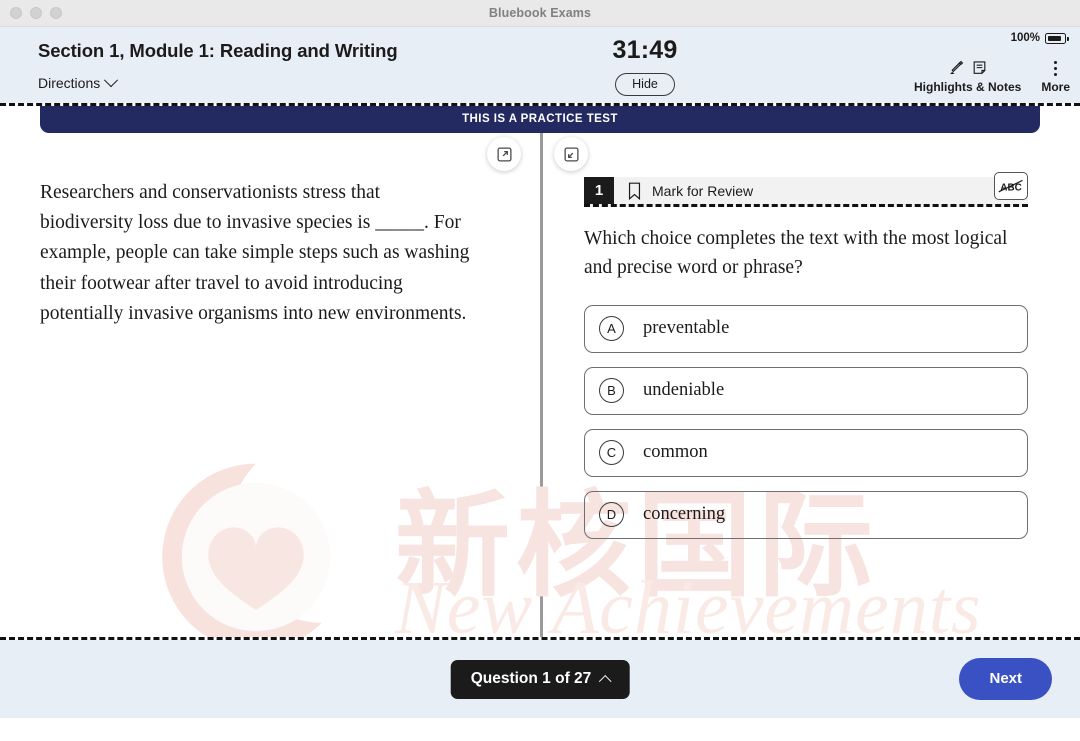 The width and height of the screenshot is (1080, 741). I want to click on directions-button: Directions, so click(78, 82).